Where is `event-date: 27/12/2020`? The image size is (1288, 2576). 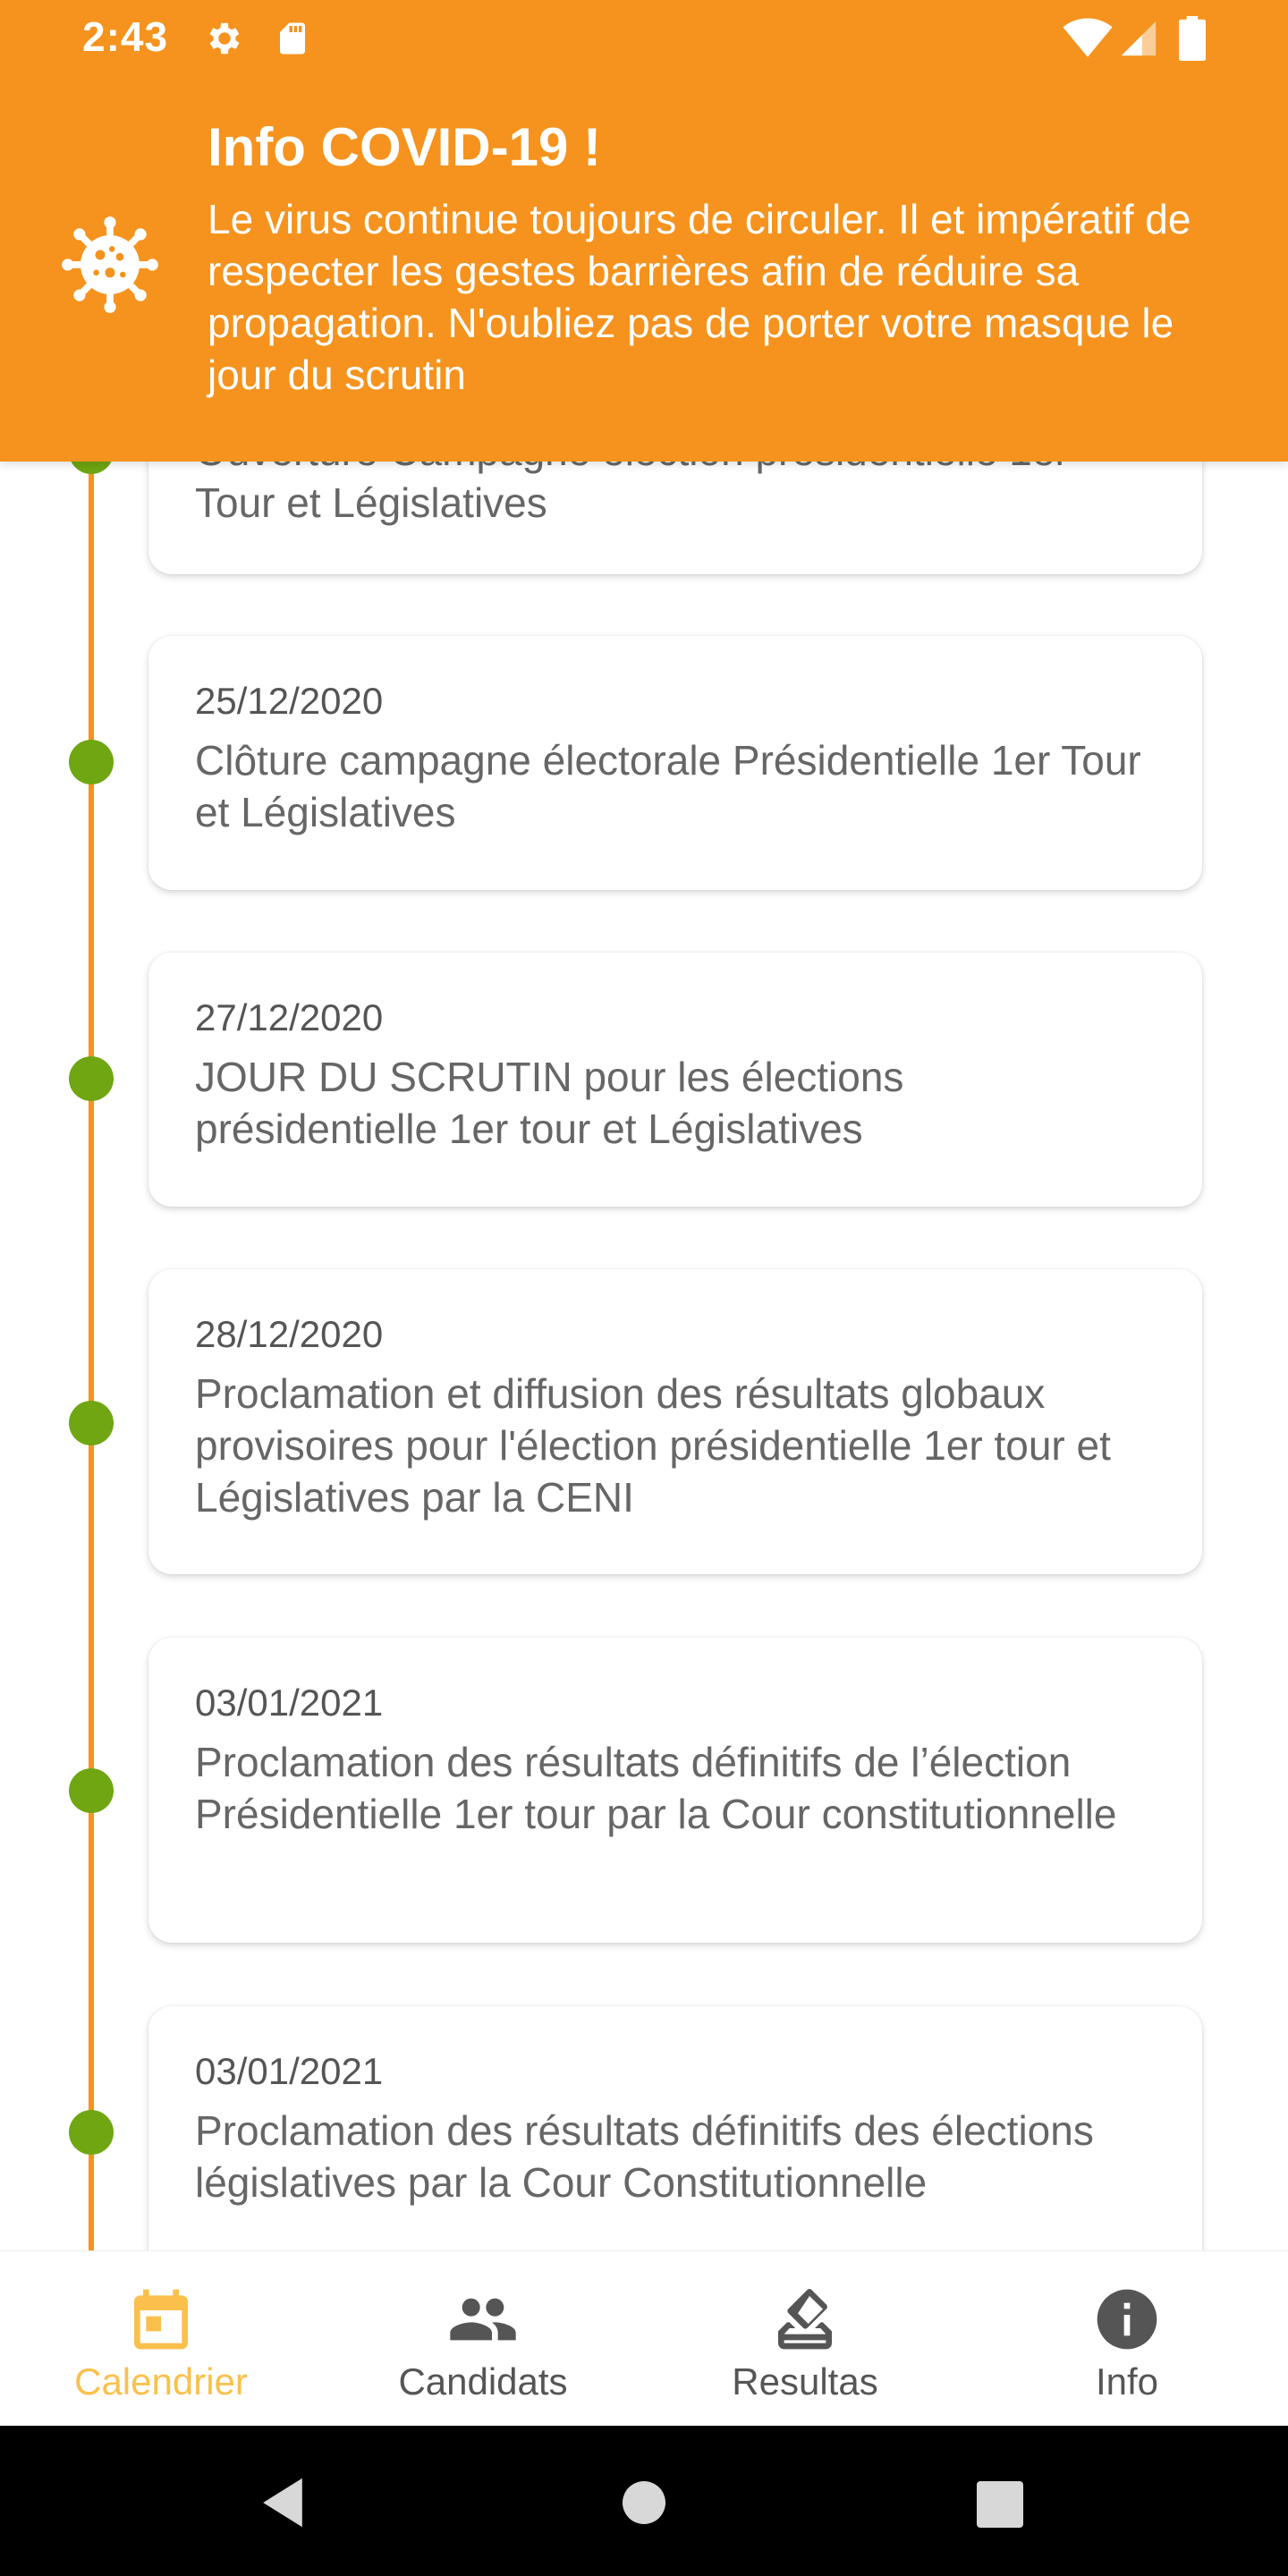 event-date: 27/12/2020 is located at coordinates (289, 1017).